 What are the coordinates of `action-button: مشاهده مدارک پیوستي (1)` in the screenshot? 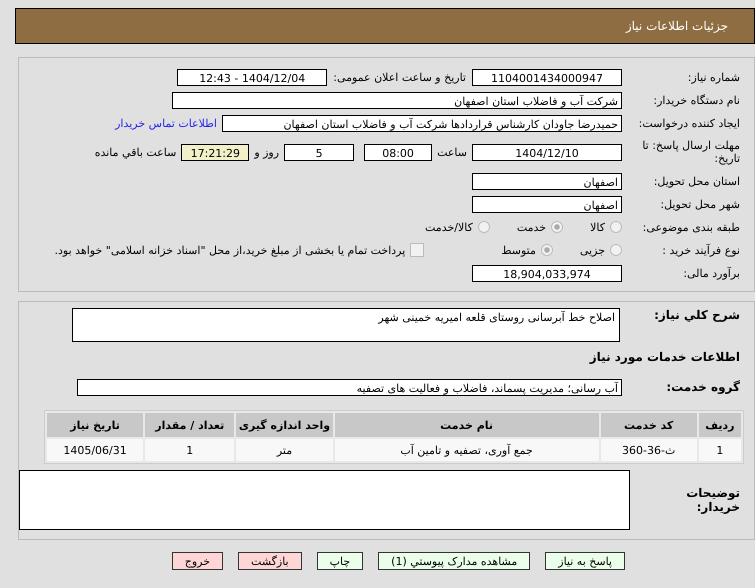 It's located at (454, 561).